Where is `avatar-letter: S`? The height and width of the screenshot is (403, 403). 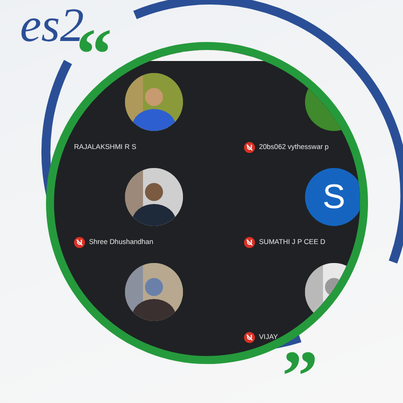
avatar-letter: S is located at coordinates (334, 197).